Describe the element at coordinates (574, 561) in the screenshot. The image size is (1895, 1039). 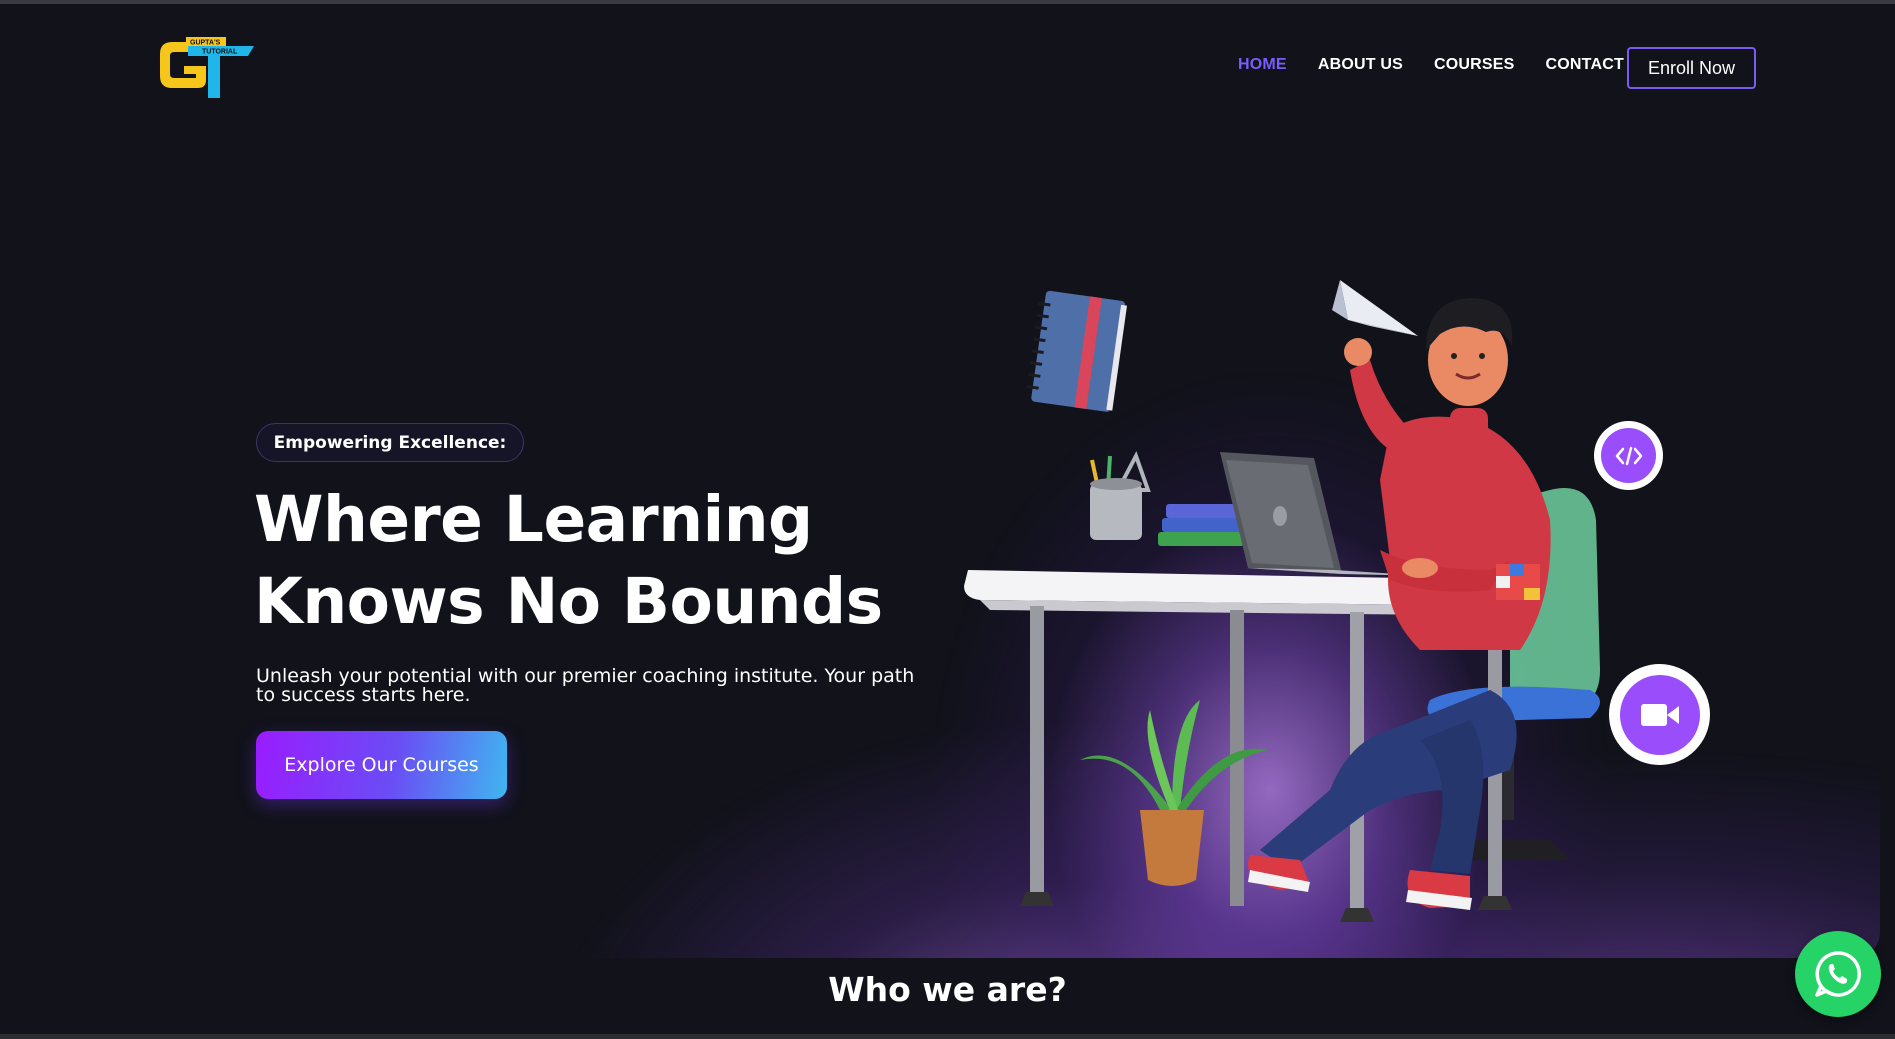
I see `hero-headline: Where Learning Knows No Bounds` at that location.